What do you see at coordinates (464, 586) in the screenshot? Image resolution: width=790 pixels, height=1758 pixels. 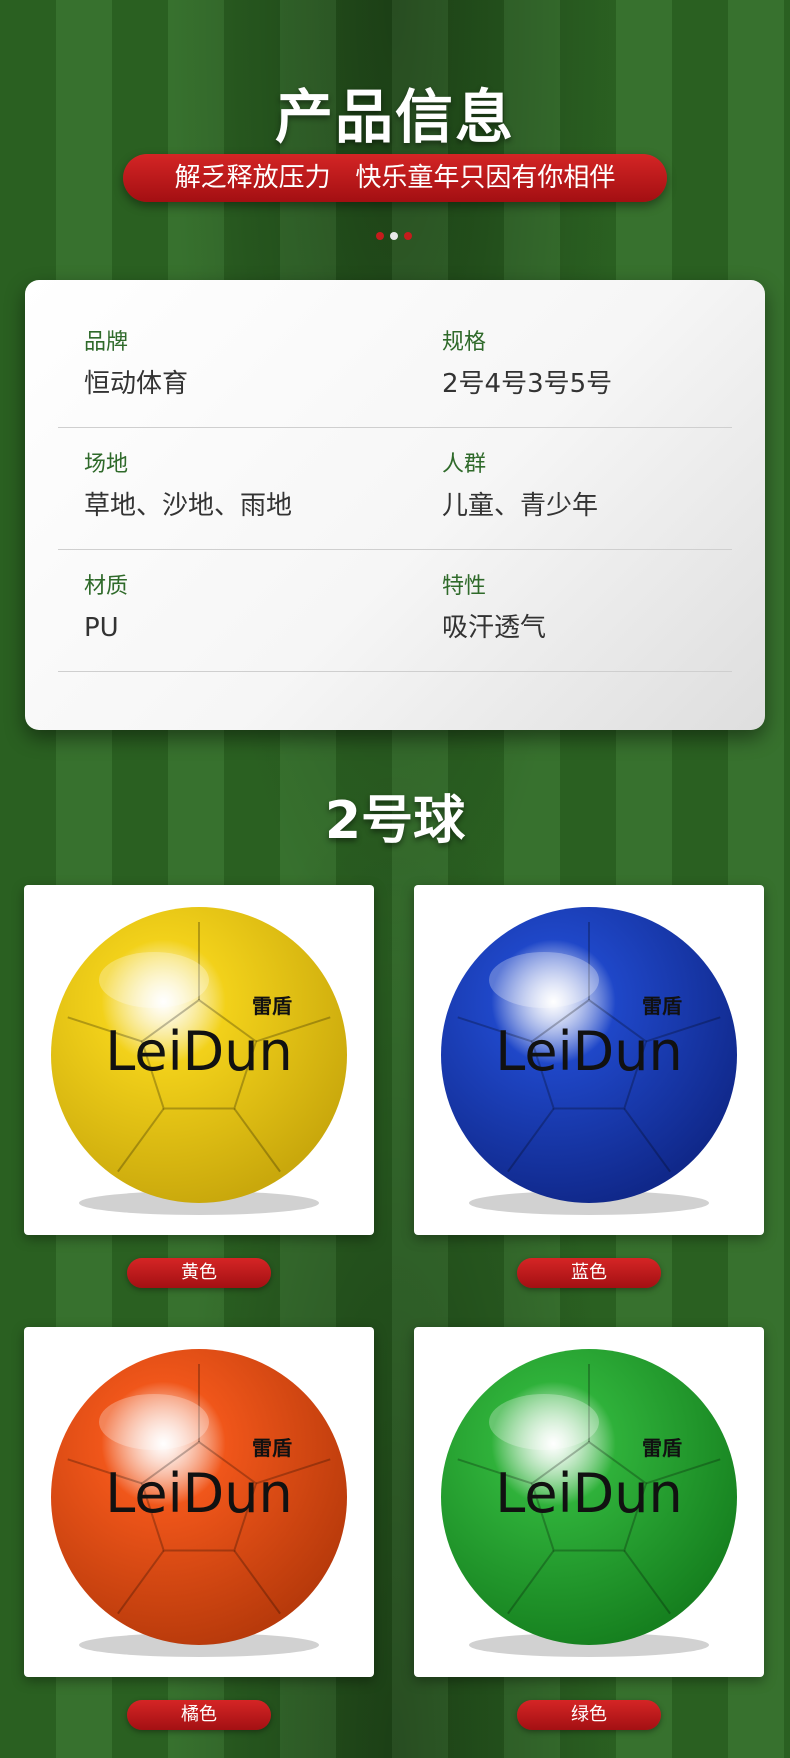 I see `info-label: 特性` at bounding box center [464, 586].